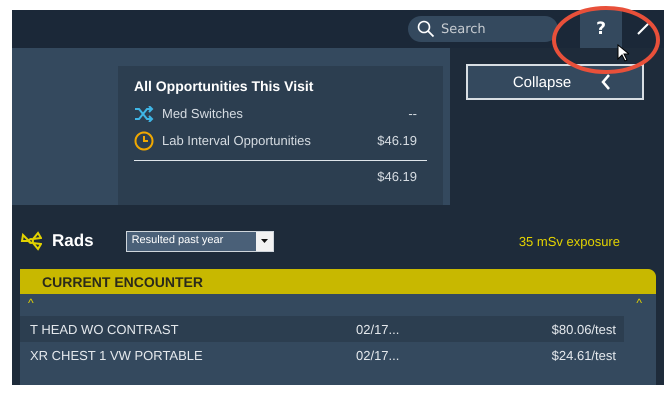 The width and height of the screenshot is (664, 400). Describe the element at coordinates (623, 53) in the screenshot. I see `cursor-icon` at that location.